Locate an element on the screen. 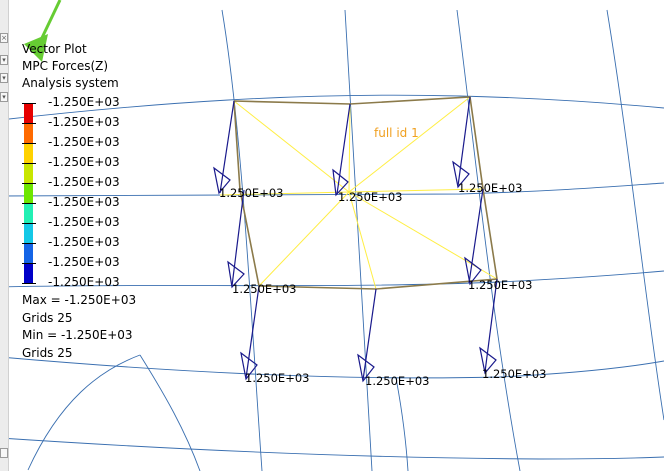 The height and width of the screenshot is (471, 664). legend-max: Max = -1.250E+03 is located at coordinates (79, 300).